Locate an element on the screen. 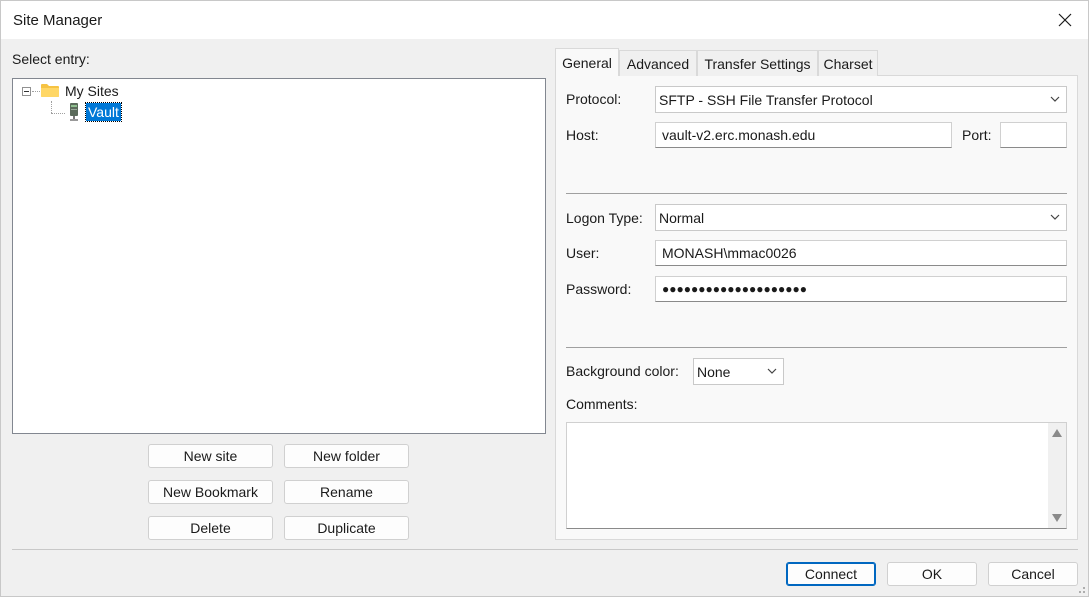  title-bar: Site Manager is located at coordinates (544, 20).